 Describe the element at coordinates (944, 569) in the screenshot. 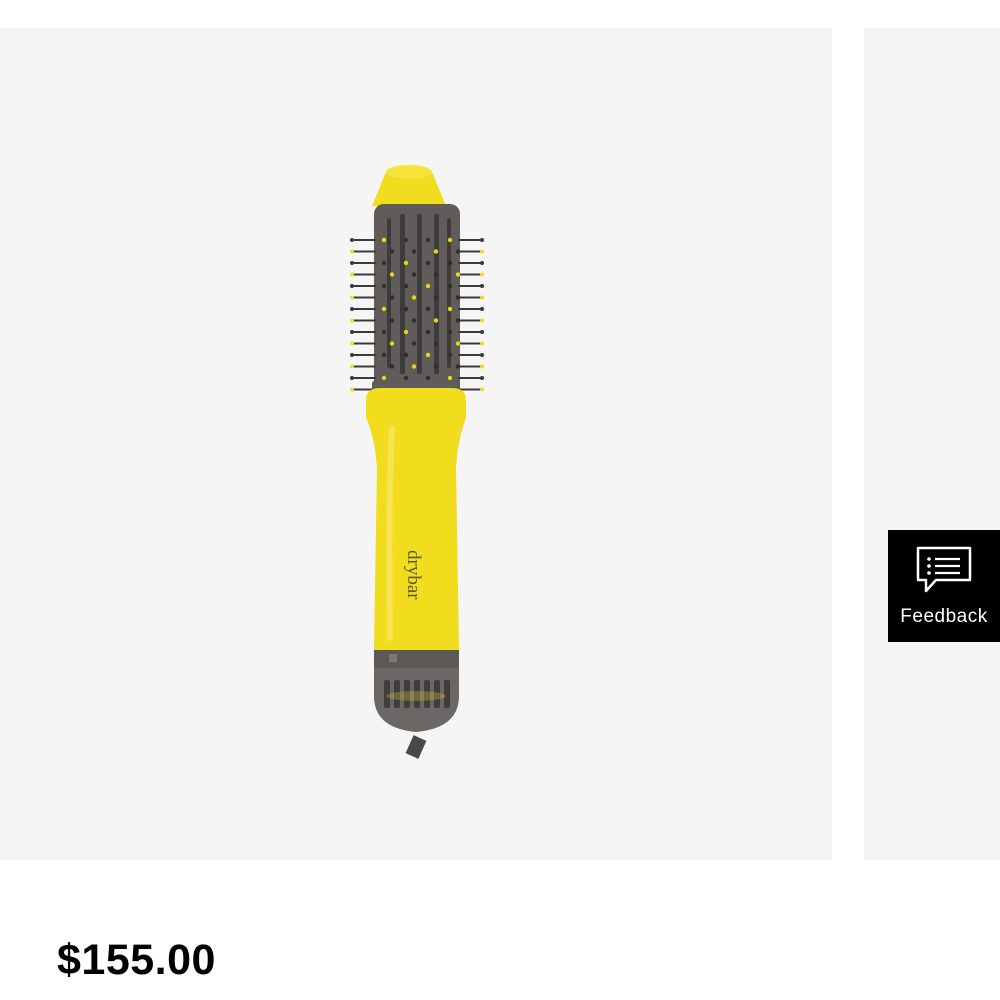

I see `feedback-chat-icon` at that location.